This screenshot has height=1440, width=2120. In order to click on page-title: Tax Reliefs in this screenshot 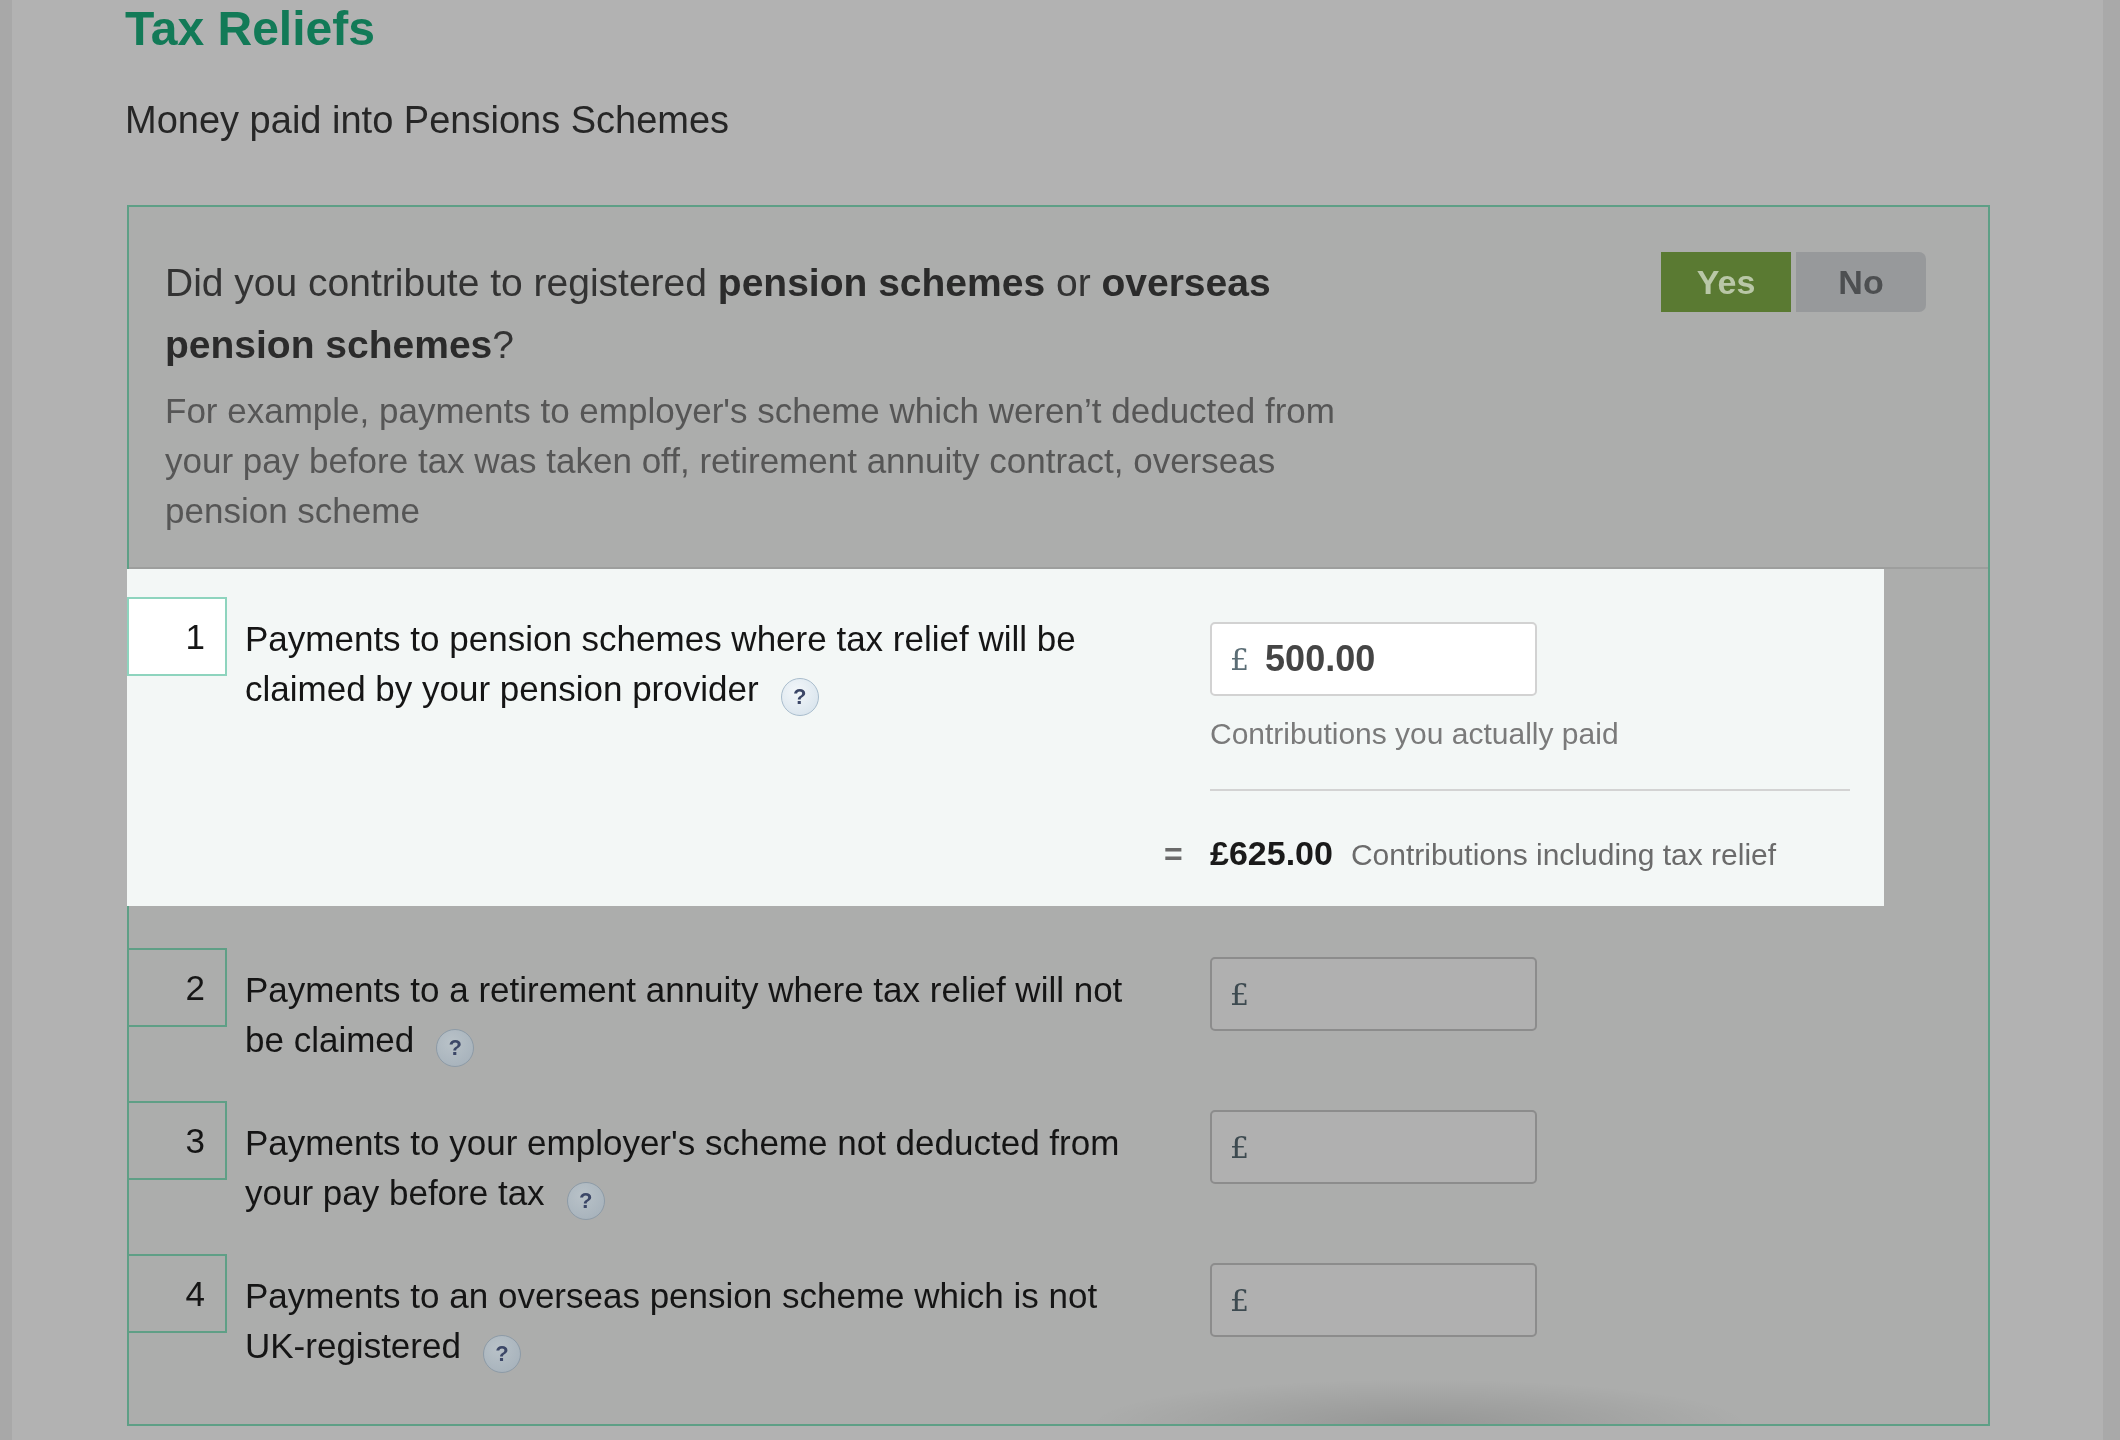, I will do `click(250, 29)`.